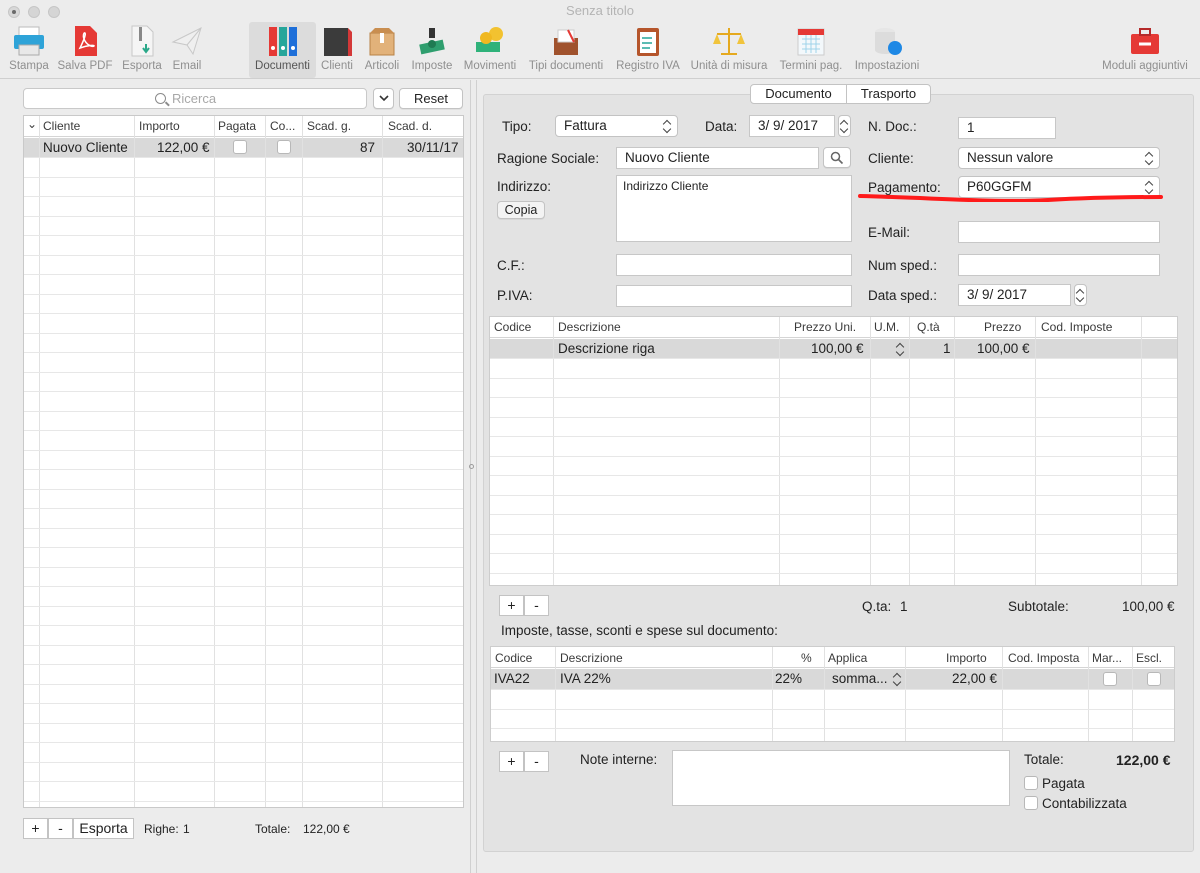 The image size is (1200, 873). Describe the element at coordinates (536, 761) in the screenshot. I see `remove-tax-button: -` at that location.